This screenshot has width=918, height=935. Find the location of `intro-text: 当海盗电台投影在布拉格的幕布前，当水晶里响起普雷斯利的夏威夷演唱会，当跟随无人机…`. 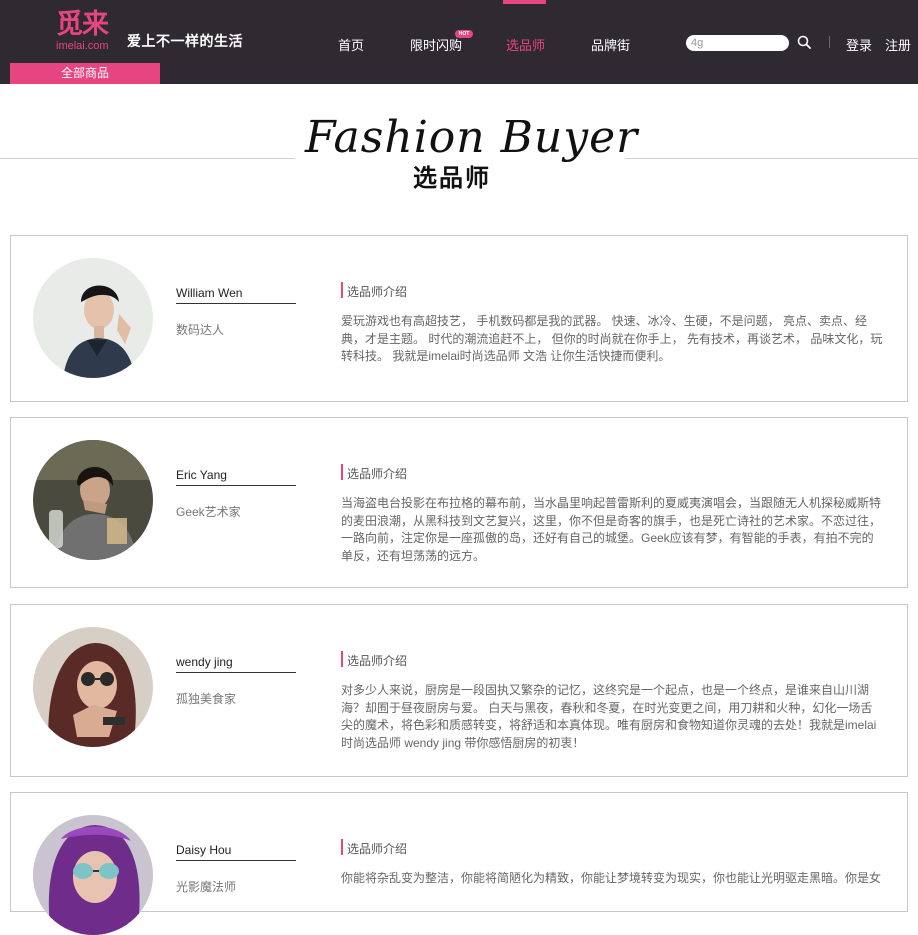

intro-text: 当海盗电台投影在布拉格的幕布前，当水晶里响起普雷斯利的夏威夷演唱会，当跟随无人机… is located at coordinates (611, 529).